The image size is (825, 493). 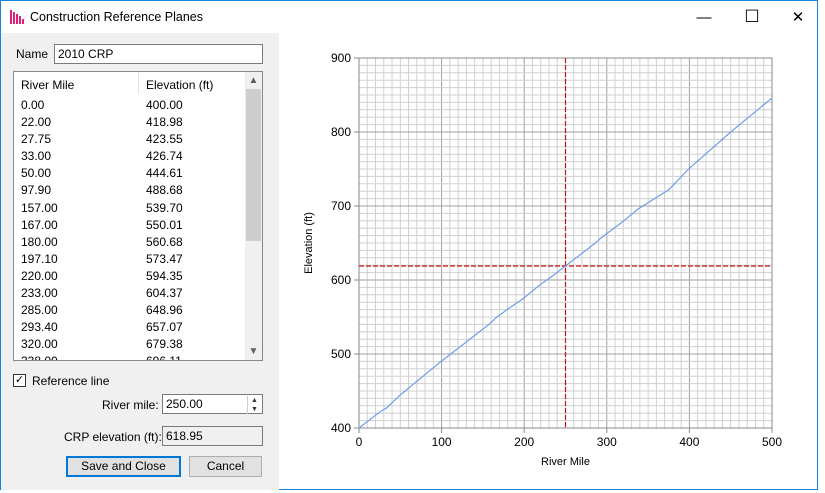 I want to click on reference-line-checkbox: ✓, so click(x=19, y=380).